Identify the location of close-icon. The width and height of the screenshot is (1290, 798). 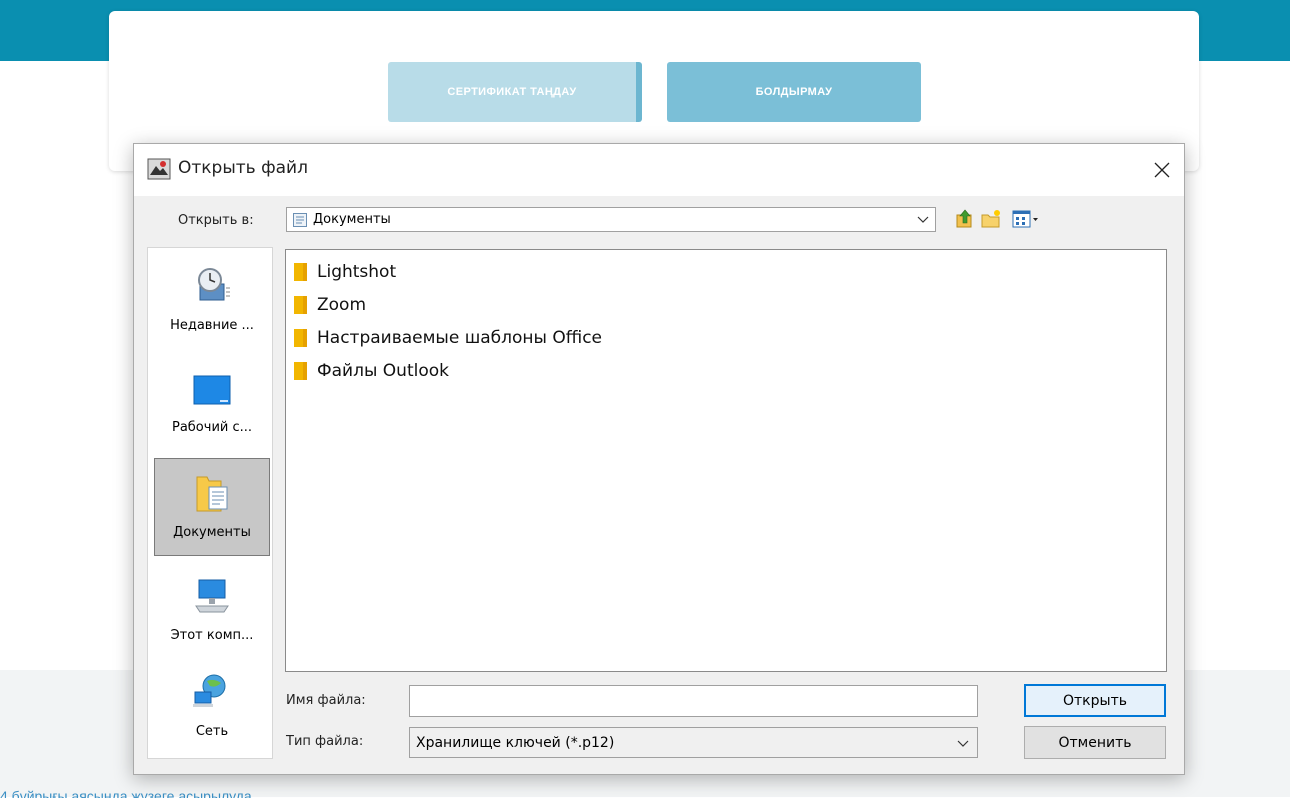
(1162, 170).